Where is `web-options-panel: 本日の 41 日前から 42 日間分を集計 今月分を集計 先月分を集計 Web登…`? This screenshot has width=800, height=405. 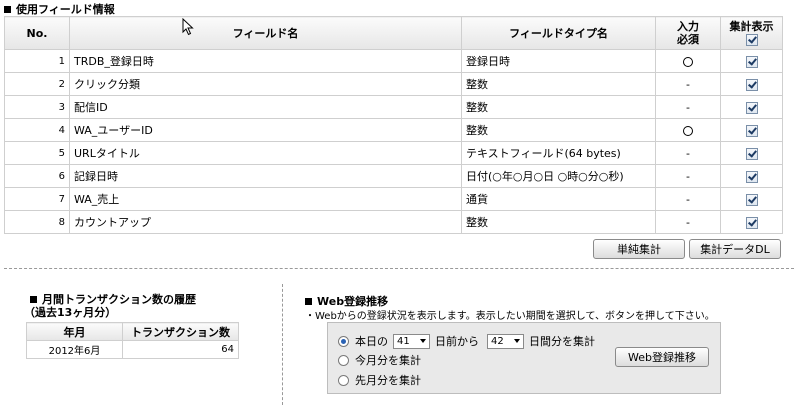 web-options-panel: 本日の 41 日前から 42 日間分を集計 今月分を集計 先月分を集計 Web登… is located at coordinates (524, 358).